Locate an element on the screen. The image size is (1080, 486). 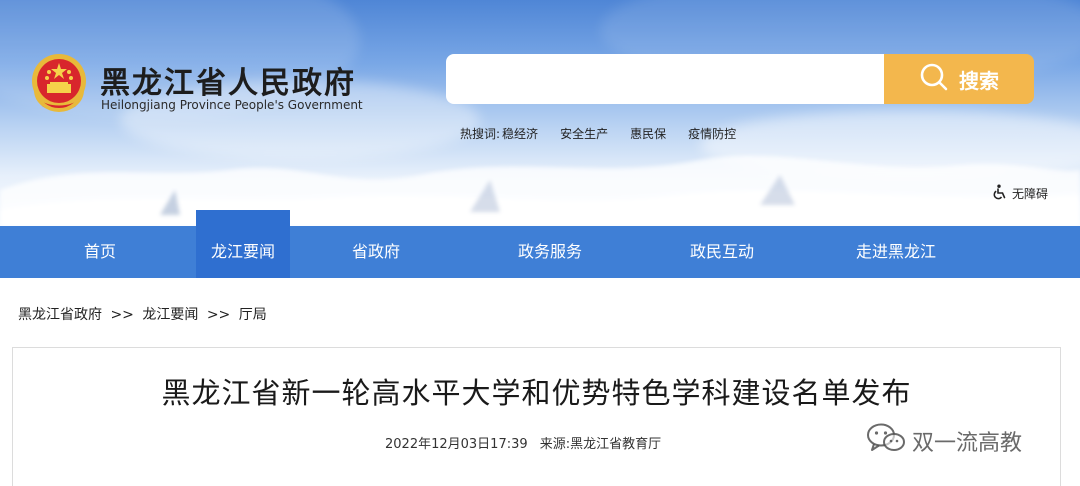
search-icon is located at coordinates (934, 79).